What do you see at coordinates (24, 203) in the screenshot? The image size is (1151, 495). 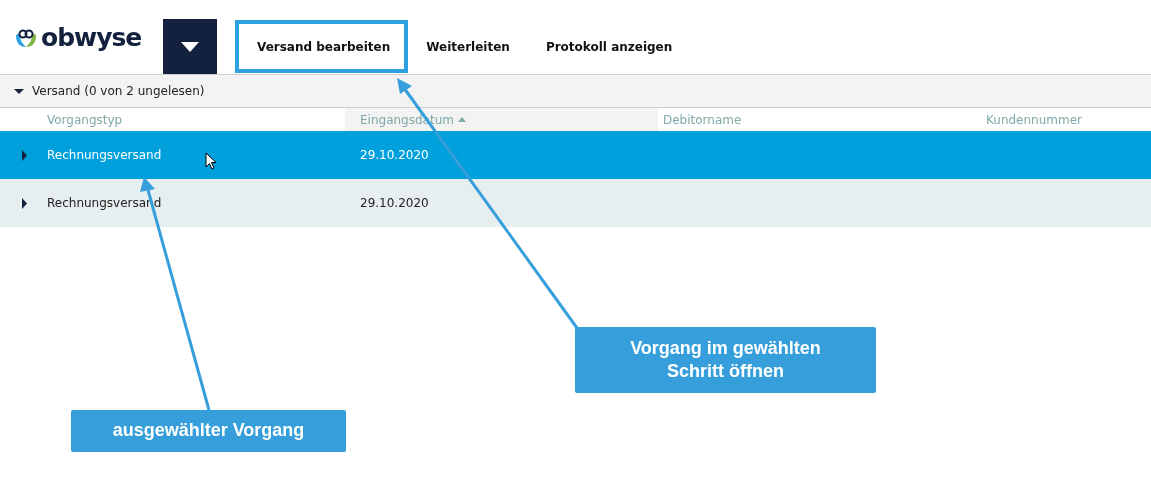 I see `expand-icon` at bounding box center [24, 203].